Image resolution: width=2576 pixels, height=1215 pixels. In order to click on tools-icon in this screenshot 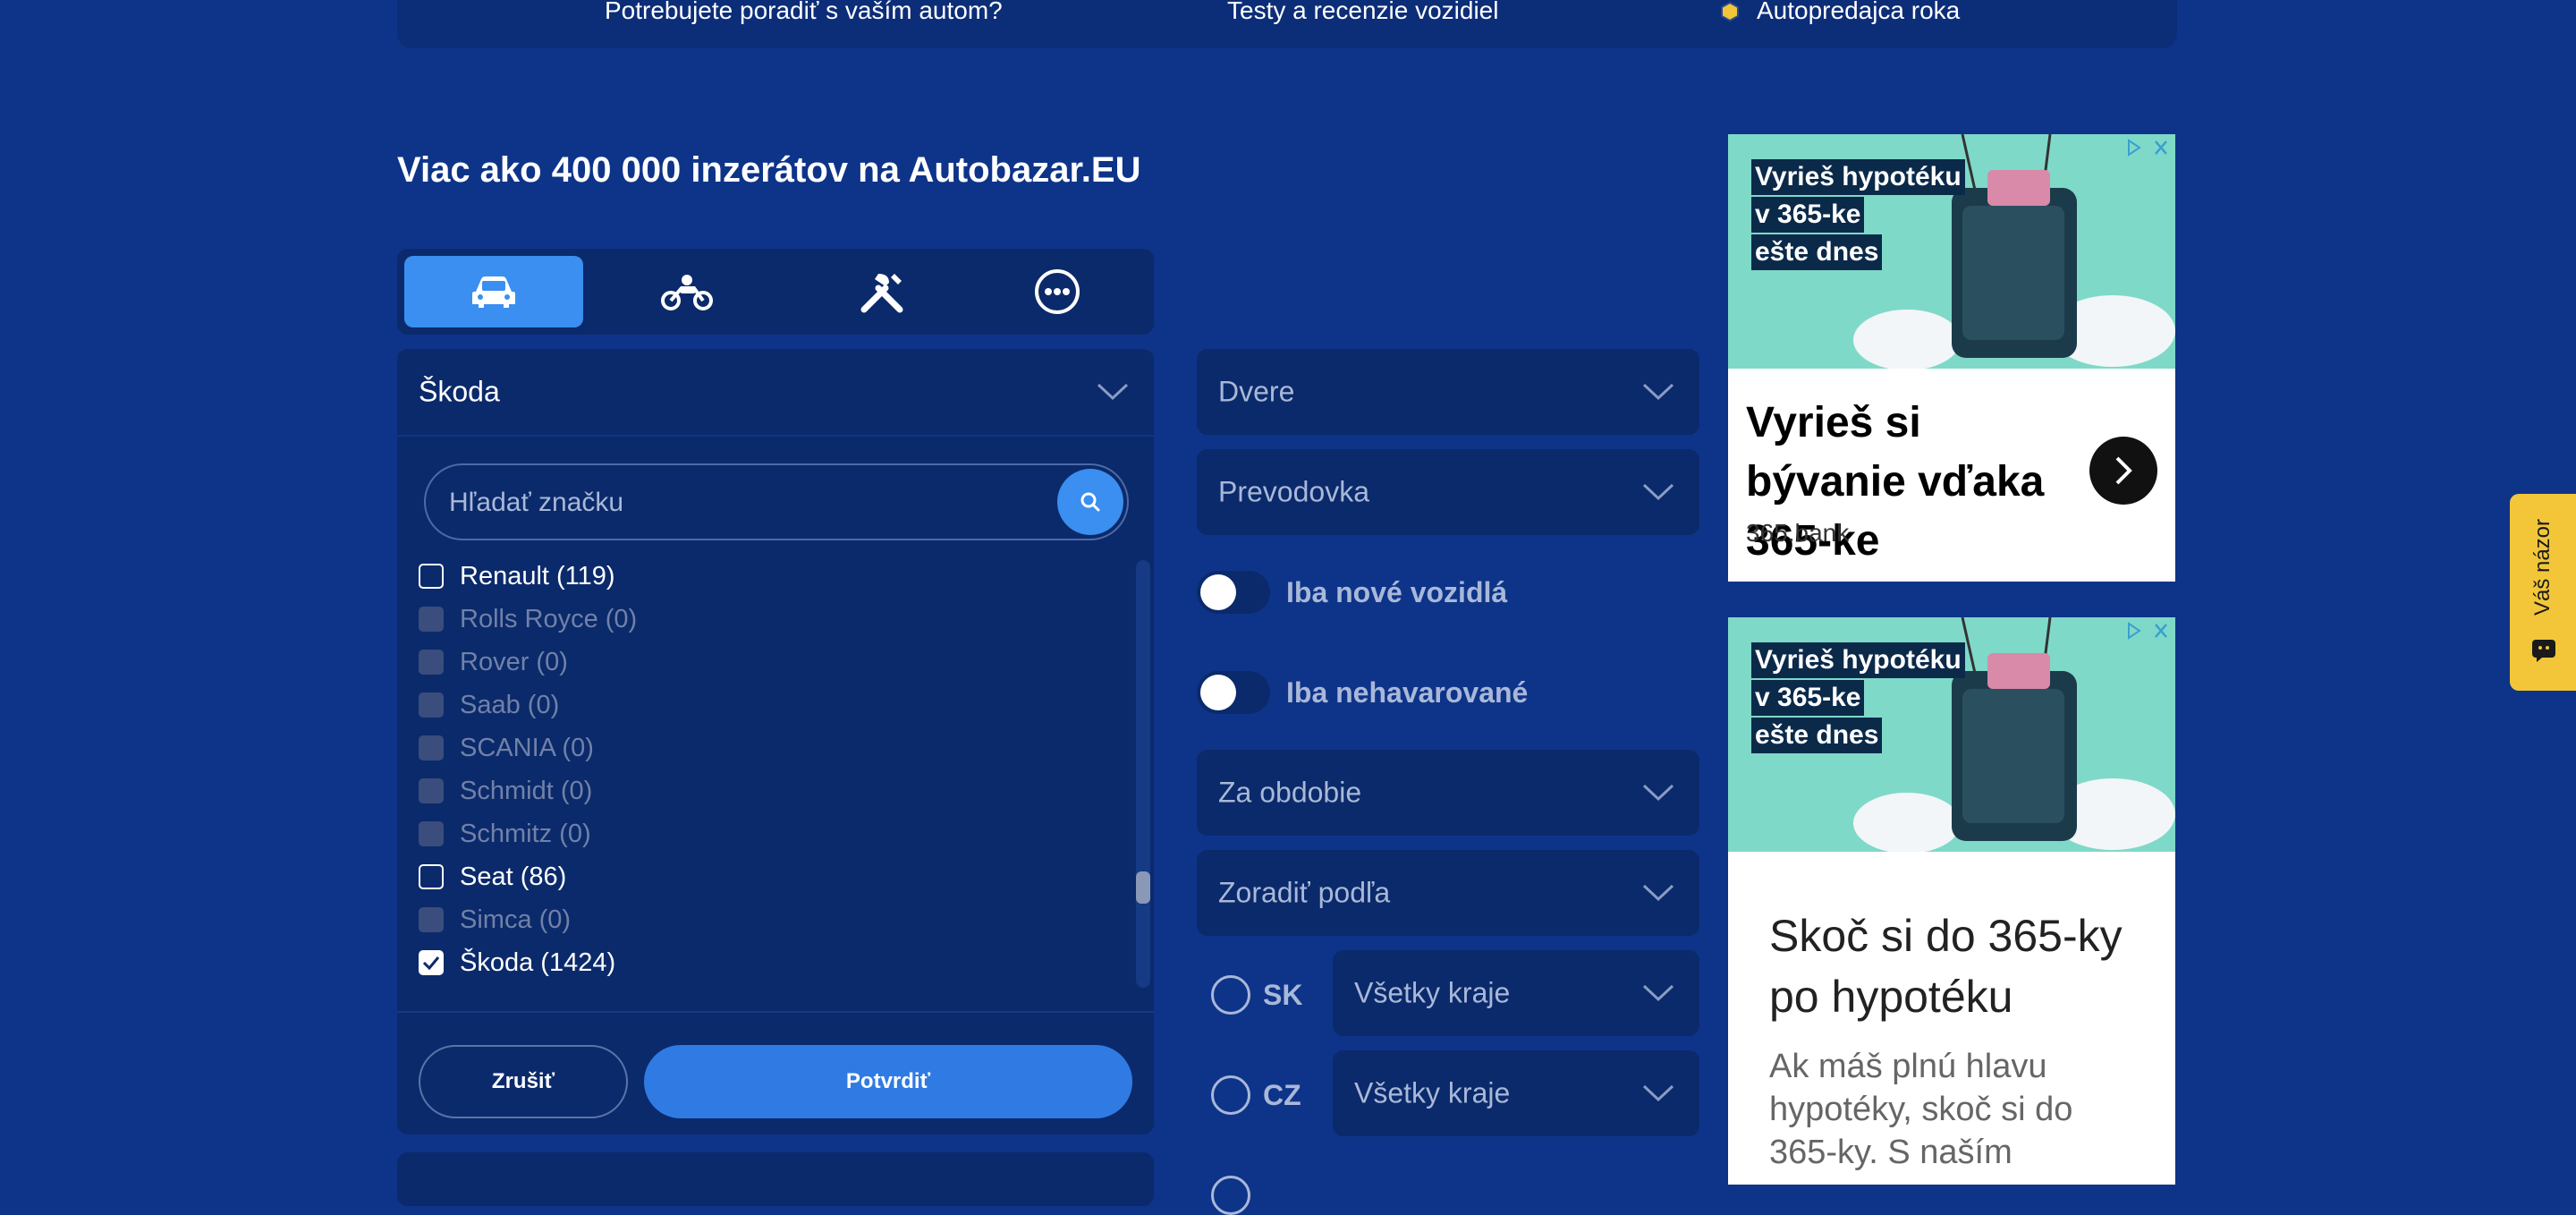, I will do `click(881, 293)`.